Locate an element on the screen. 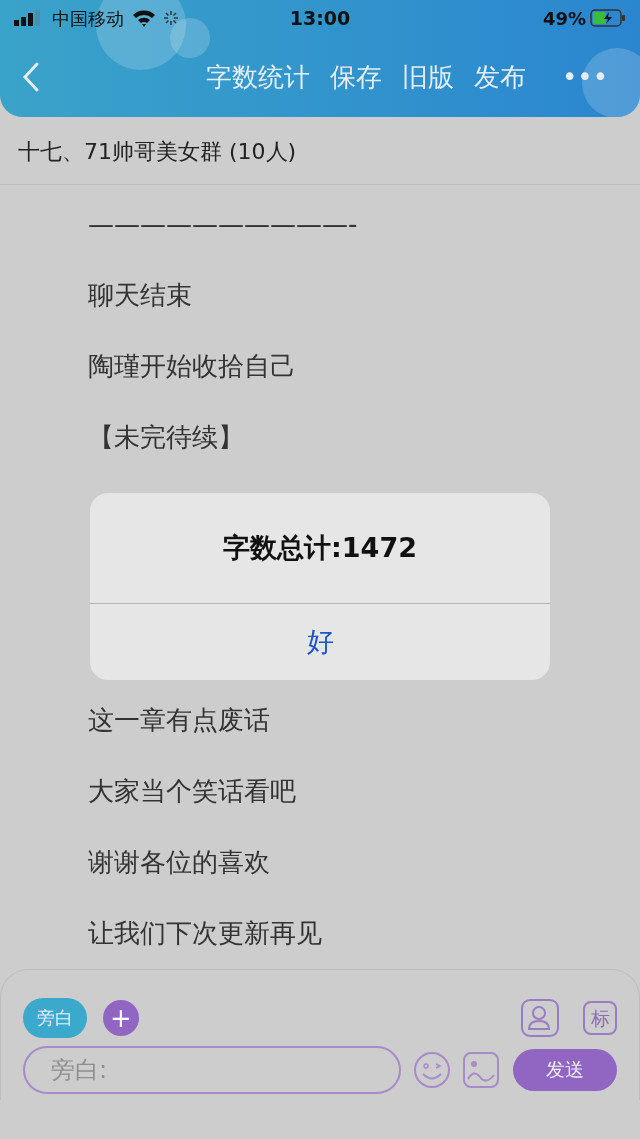 The image size is (640, 1139). toolbar-action: 旧版 is located at coordinates (428, 77).